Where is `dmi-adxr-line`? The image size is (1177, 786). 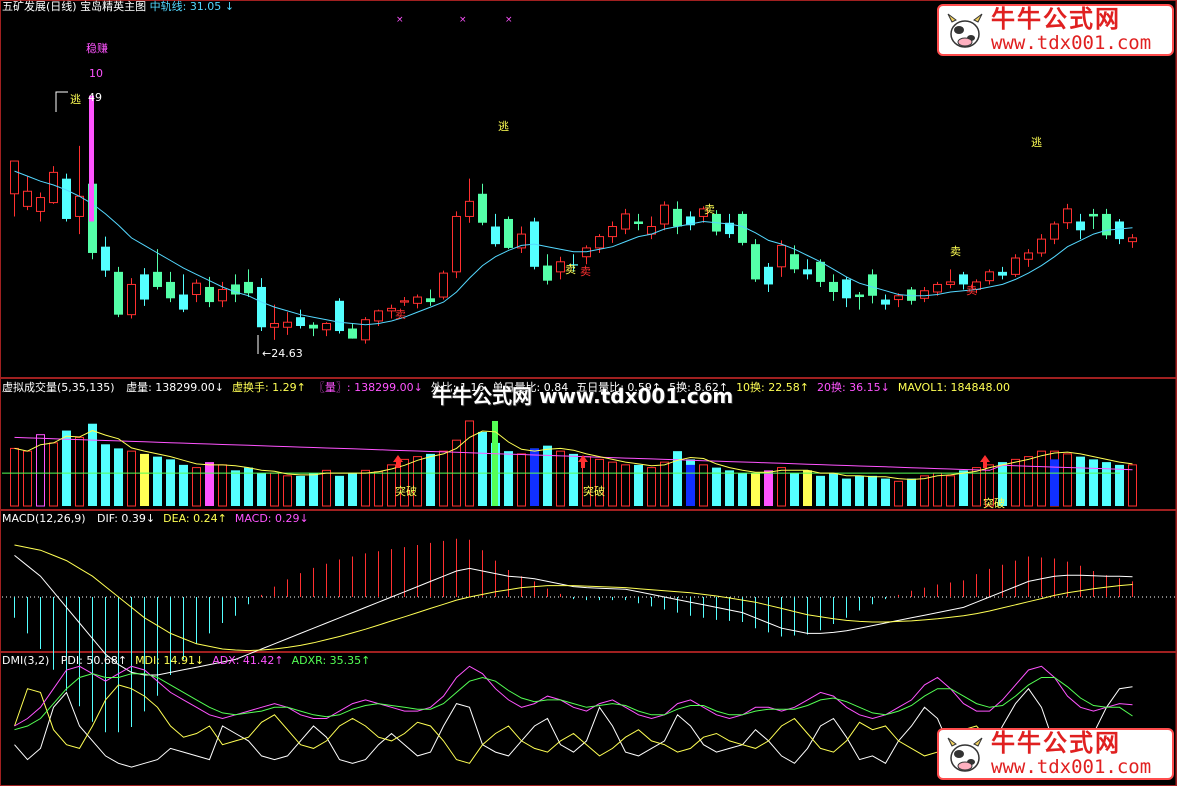
dmi-adxr-line is located at coordinates (573, 702).